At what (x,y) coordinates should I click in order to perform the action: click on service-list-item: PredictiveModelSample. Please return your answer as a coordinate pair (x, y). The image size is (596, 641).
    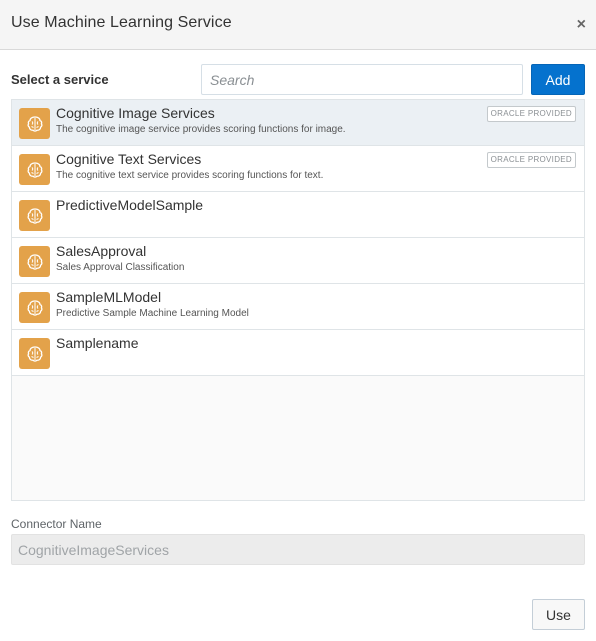
    Looking at the image, I should click on (298, 215).